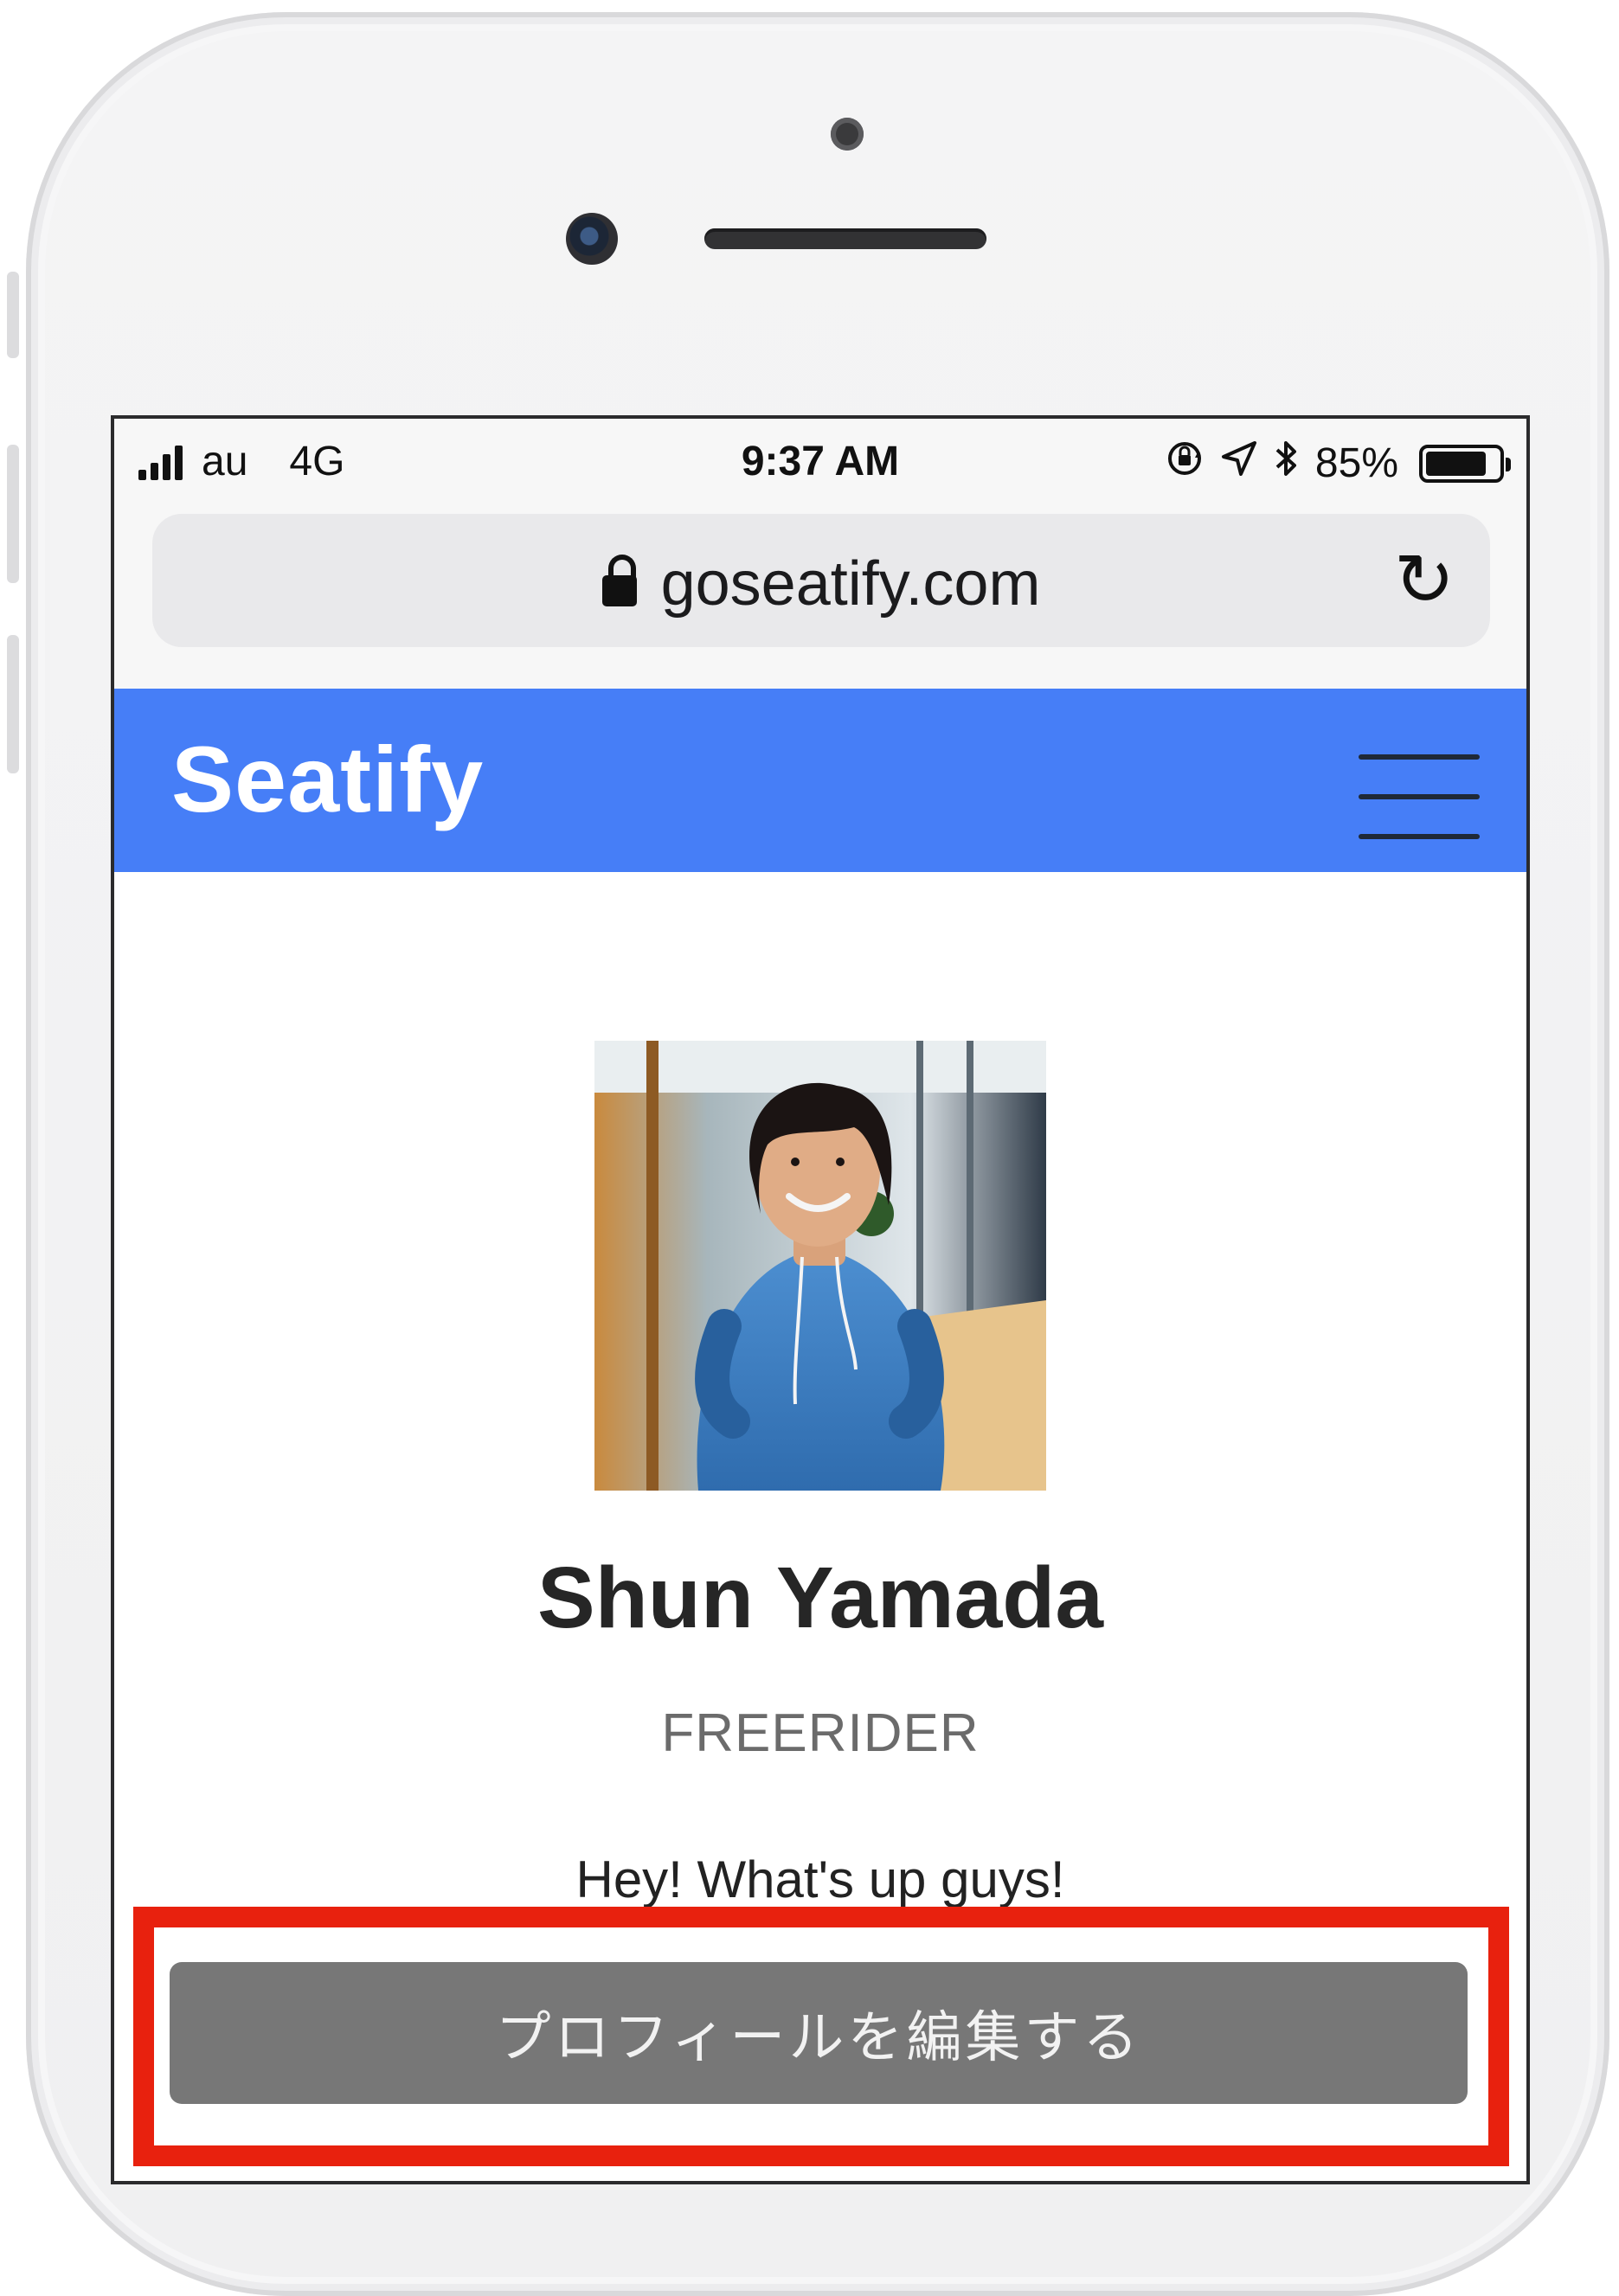 This screenshot has height=2296, width=1619. I want to click on profile-bio: Hey! What's up guys!, so click(820, 1879).